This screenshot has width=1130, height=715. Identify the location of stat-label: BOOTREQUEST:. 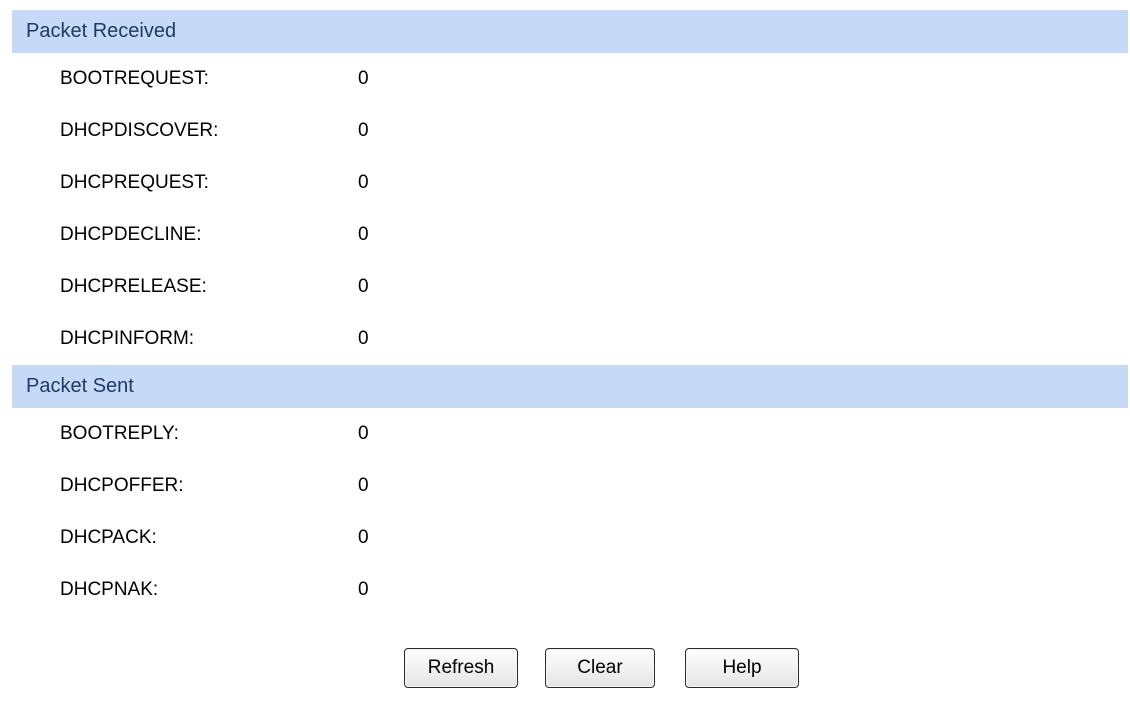
(134, 78).